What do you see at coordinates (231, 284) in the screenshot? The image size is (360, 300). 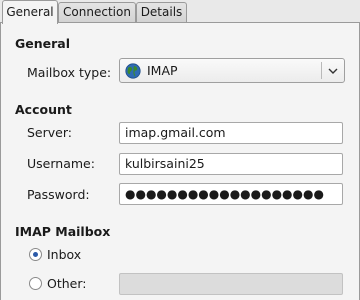 I see `other-mailbox-input` at bounding box center [231, 284].